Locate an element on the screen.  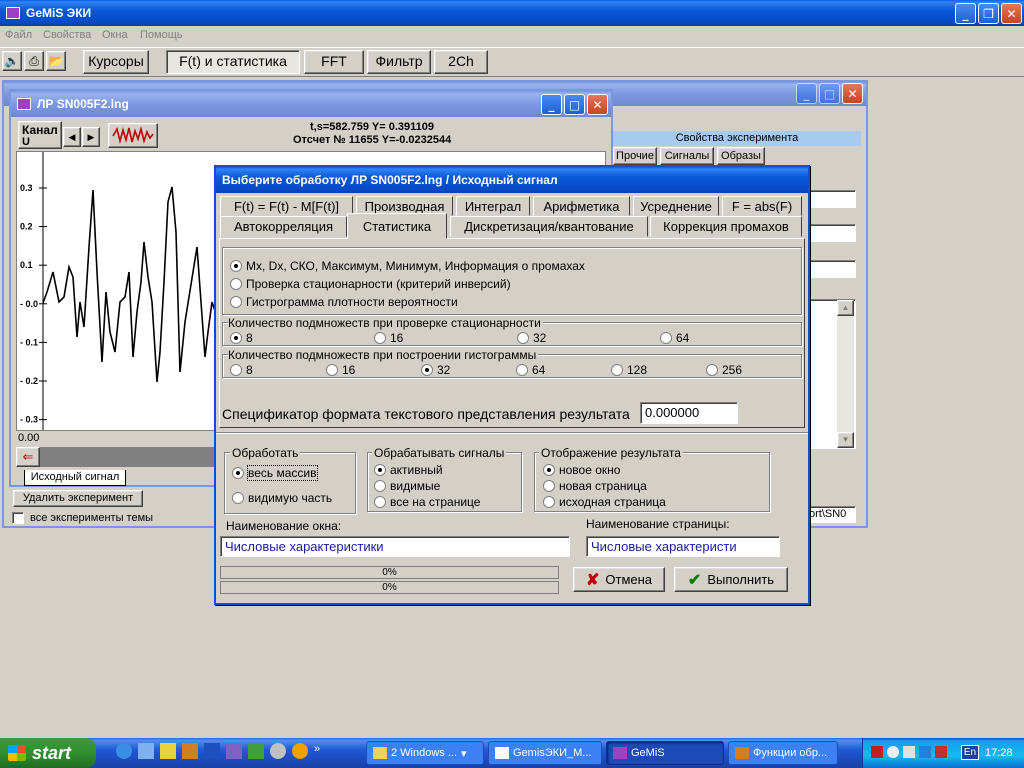
histogram-256: 256 is located at coordinates (724, 370).